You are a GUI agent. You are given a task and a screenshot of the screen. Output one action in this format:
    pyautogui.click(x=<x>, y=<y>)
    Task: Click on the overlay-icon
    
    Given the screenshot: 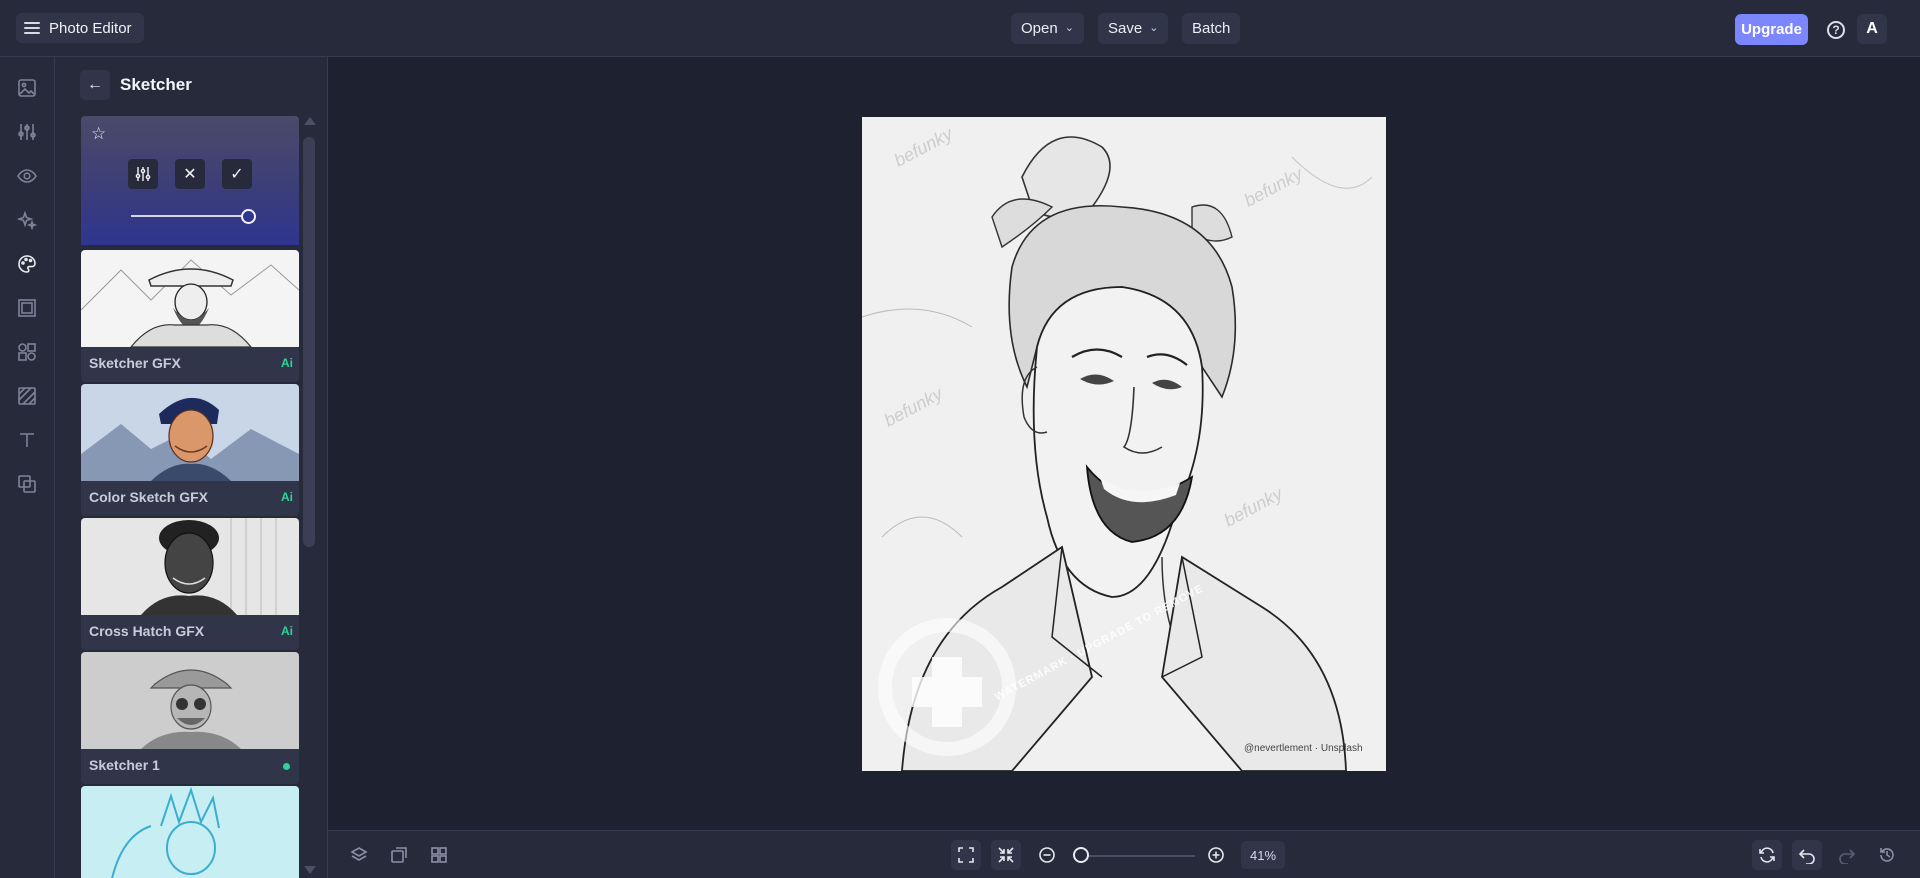 What is the action you would take?
    pyautogui.click(x=27, y=484)
    